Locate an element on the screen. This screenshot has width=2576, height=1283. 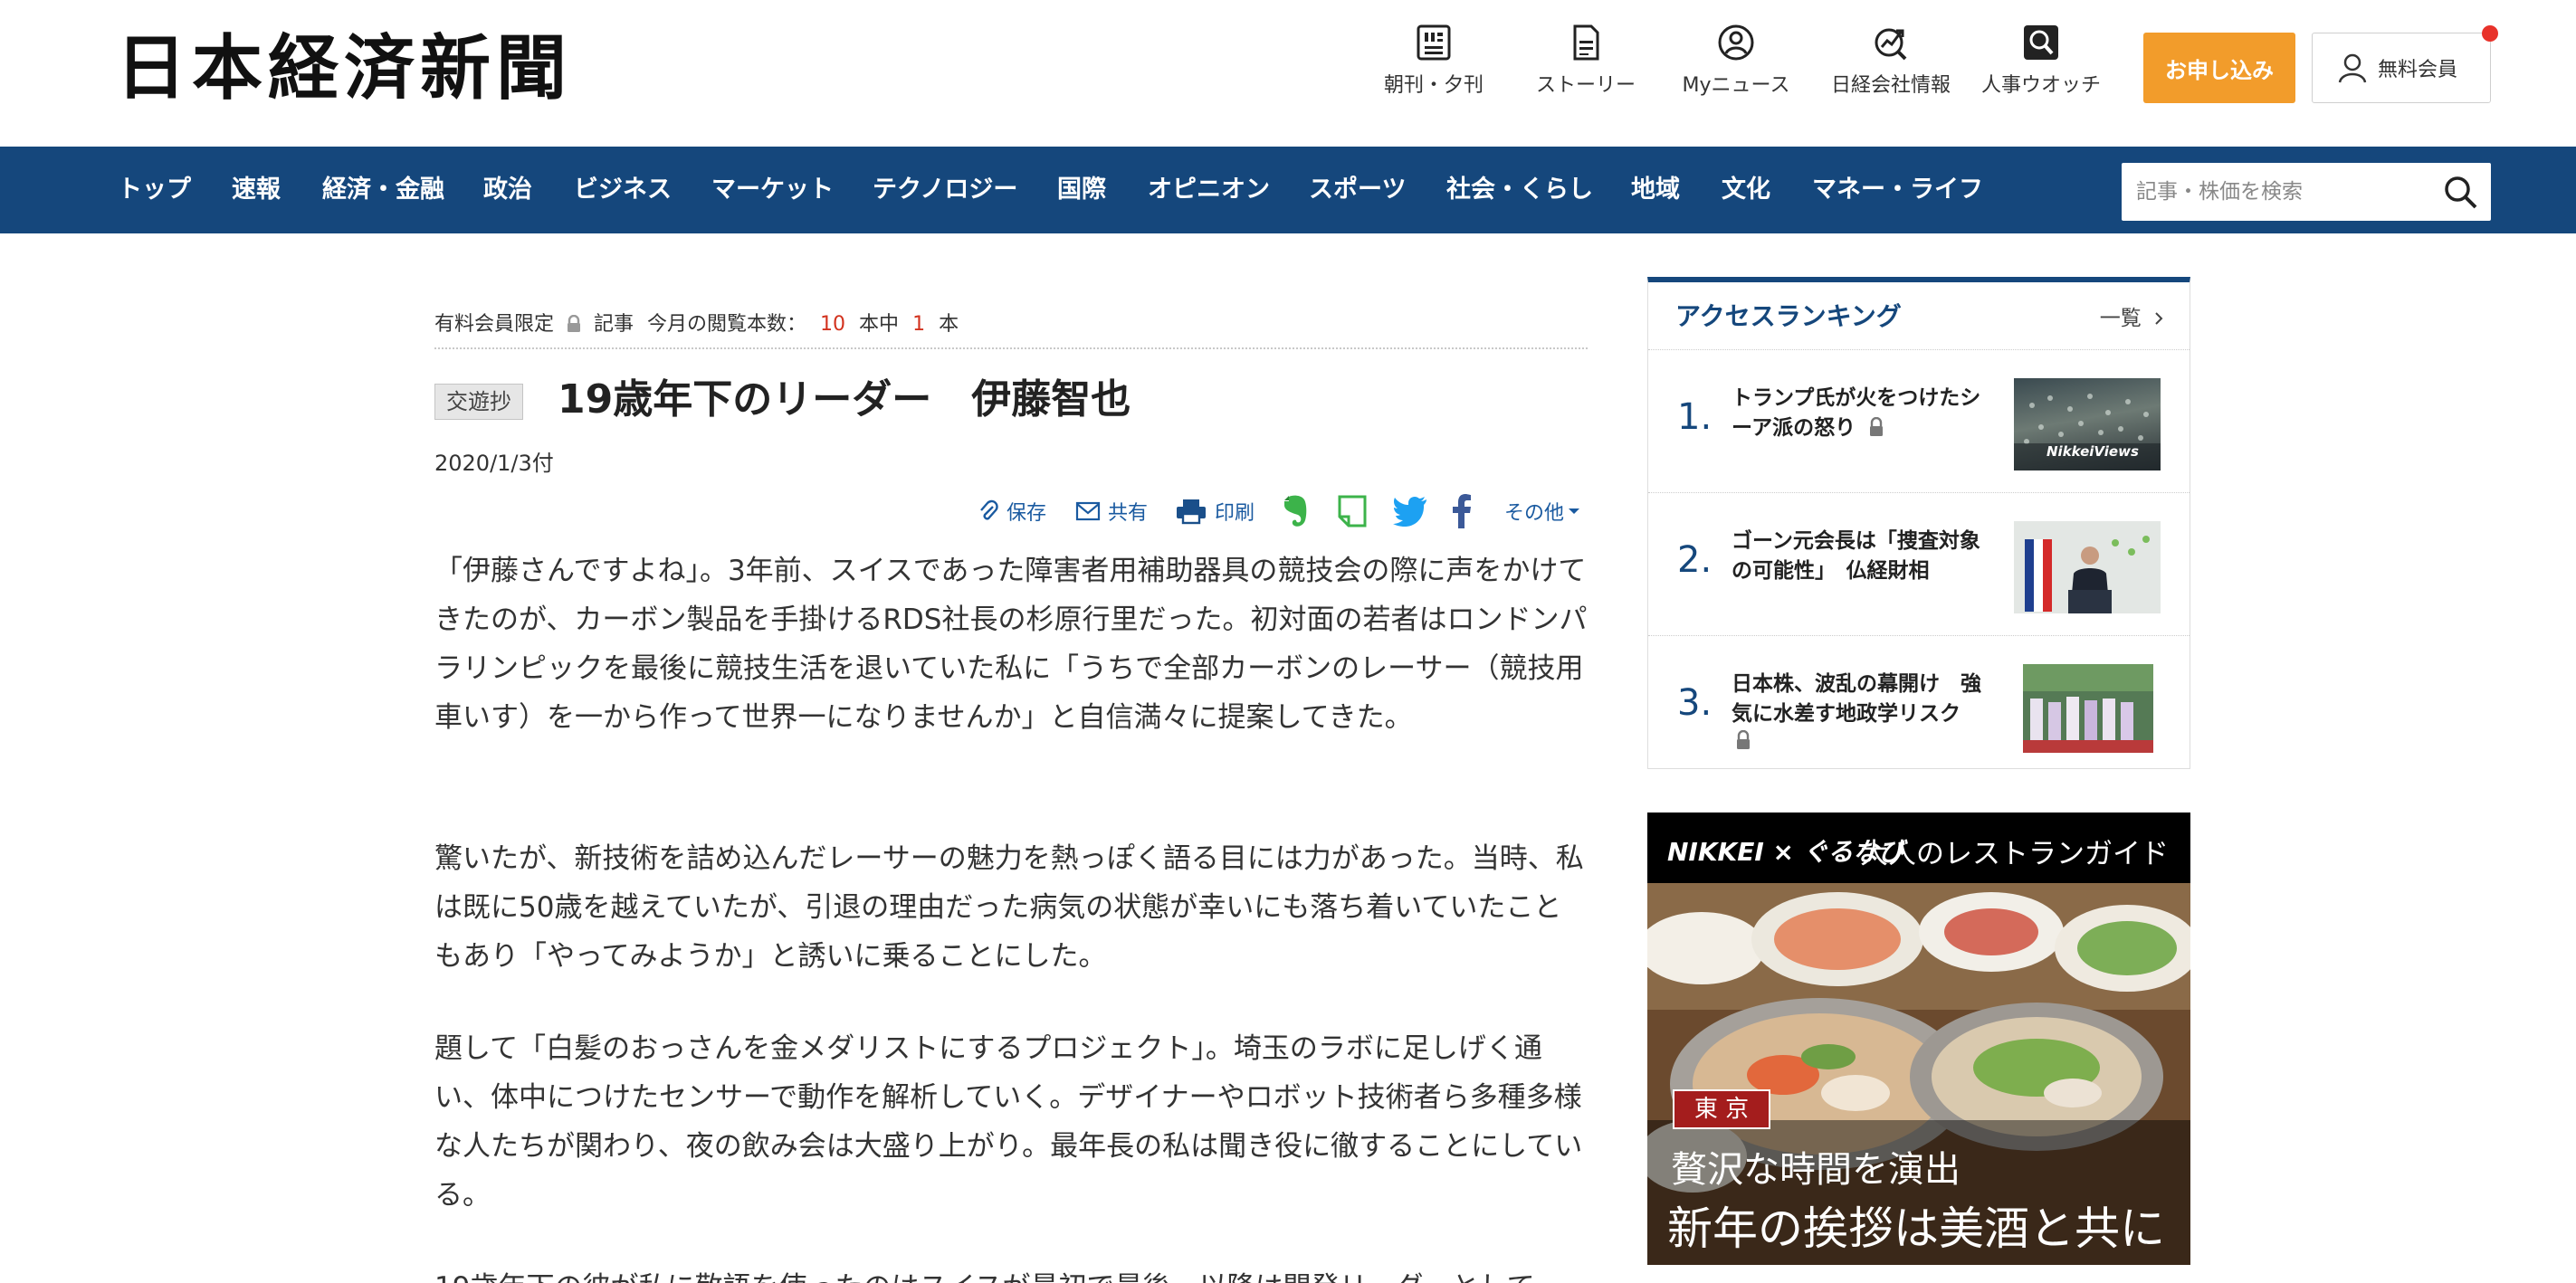
ranking-title: アクセスランキング is located at coordinates (1789, 316).